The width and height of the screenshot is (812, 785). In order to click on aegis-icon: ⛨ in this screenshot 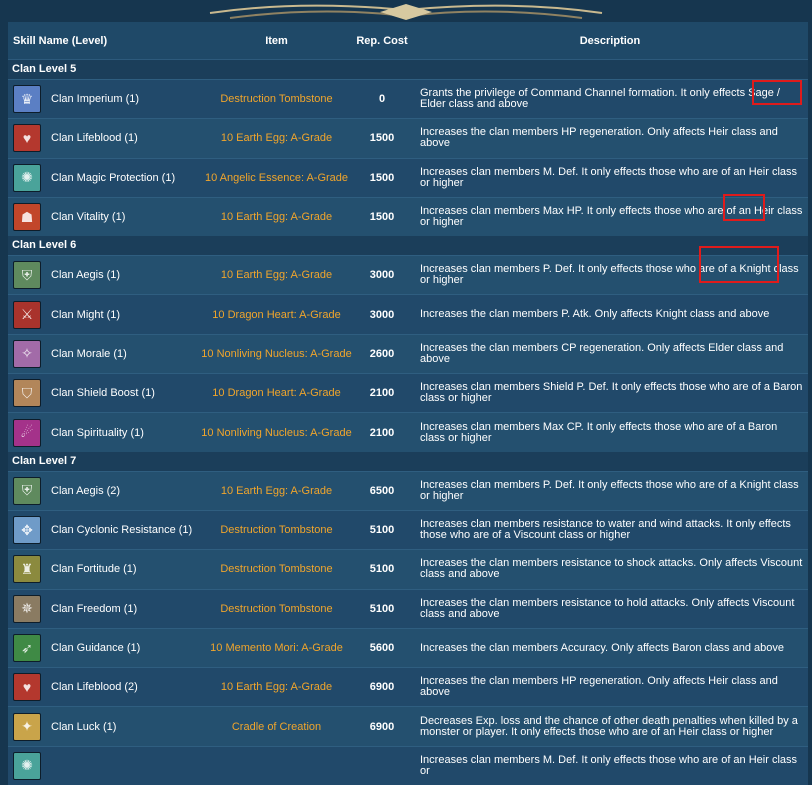, I will do `click(27, 490)`.